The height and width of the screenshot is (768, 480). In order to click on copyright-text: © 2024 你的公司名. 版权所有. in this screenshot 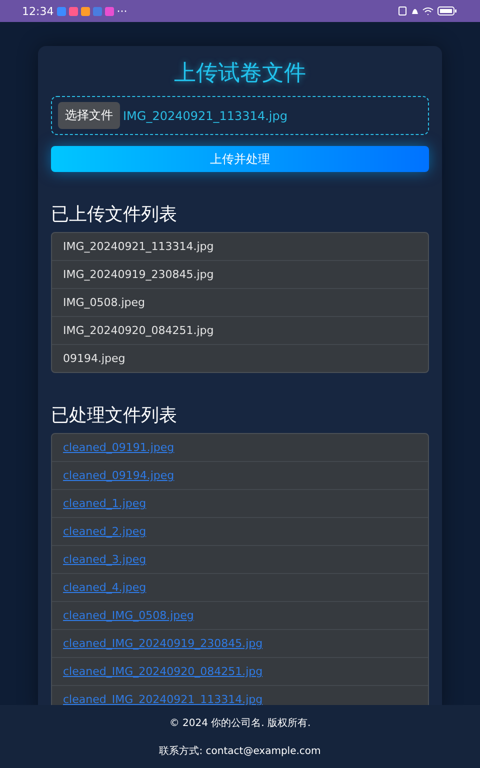, I will do `click(240, 723)`.